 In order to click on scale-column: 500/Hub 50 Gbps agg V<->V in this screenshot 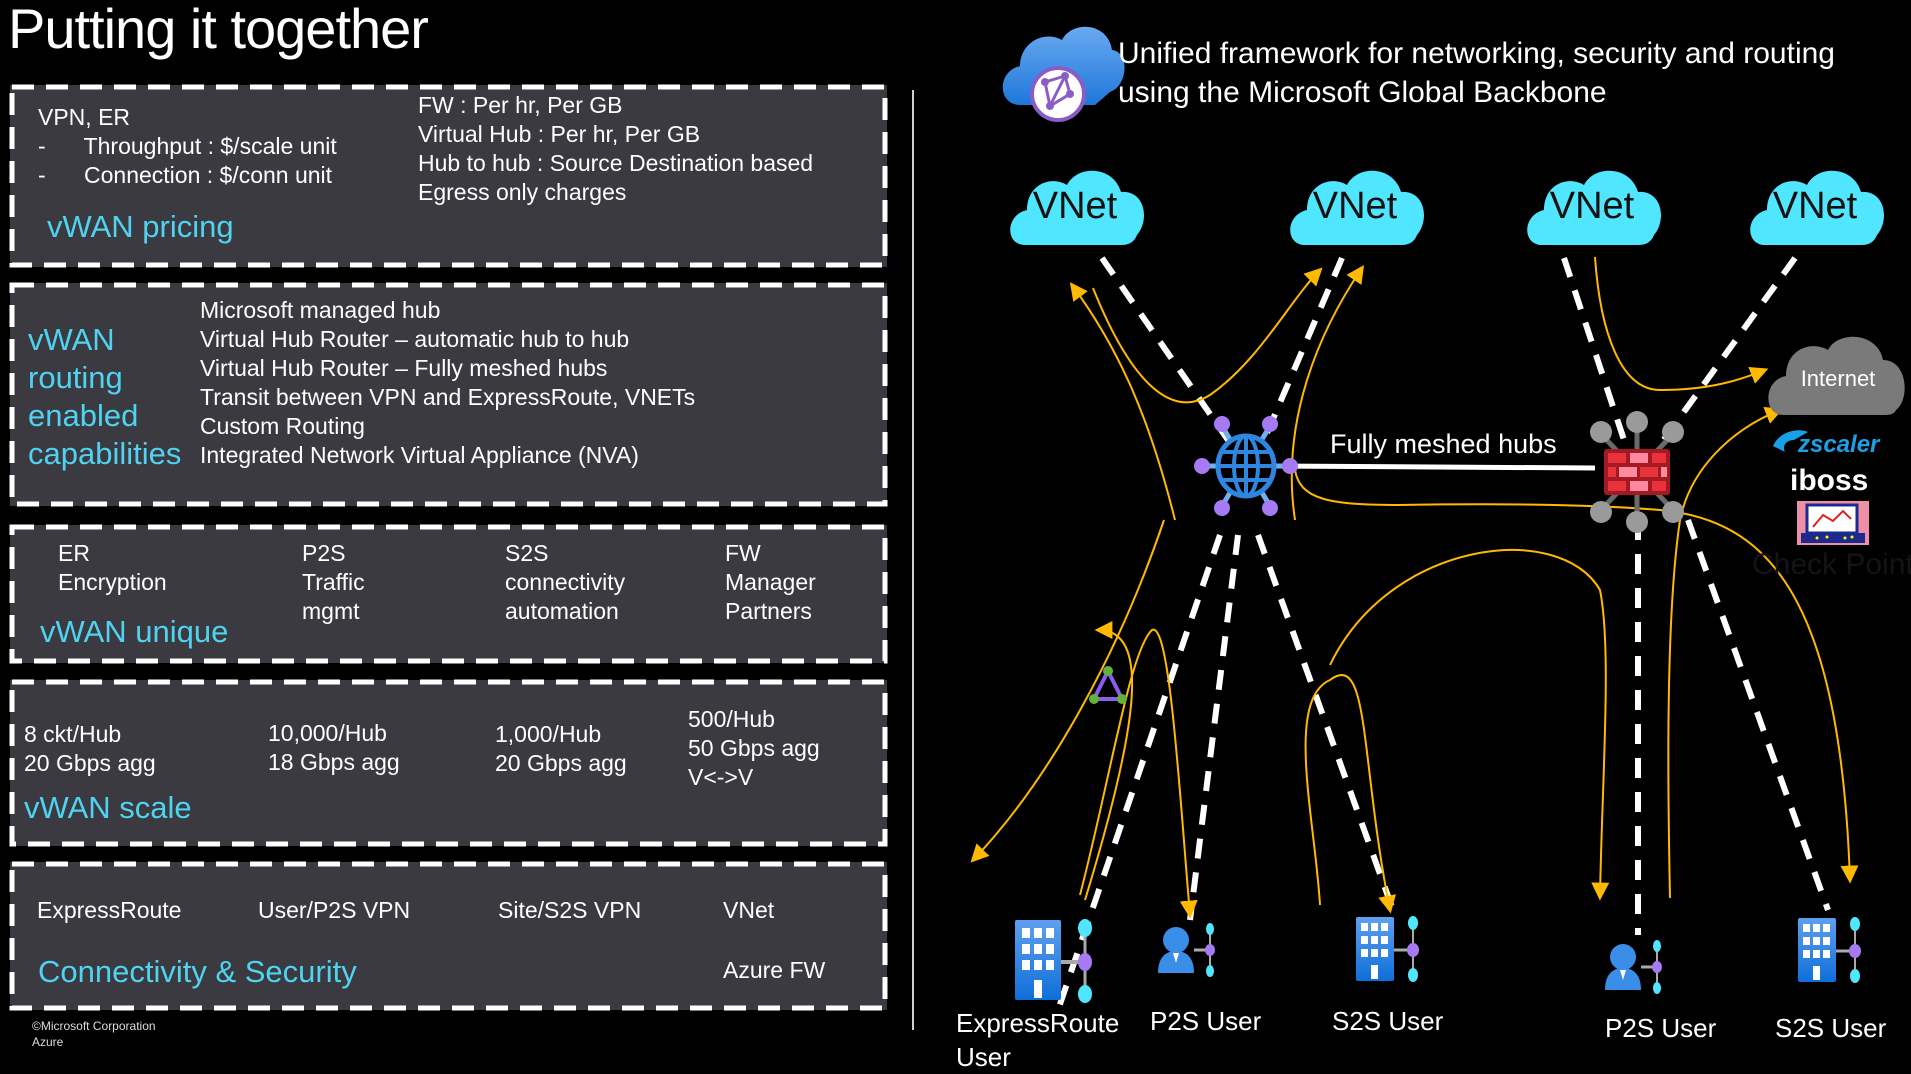, I will do `click(754, 748)`.